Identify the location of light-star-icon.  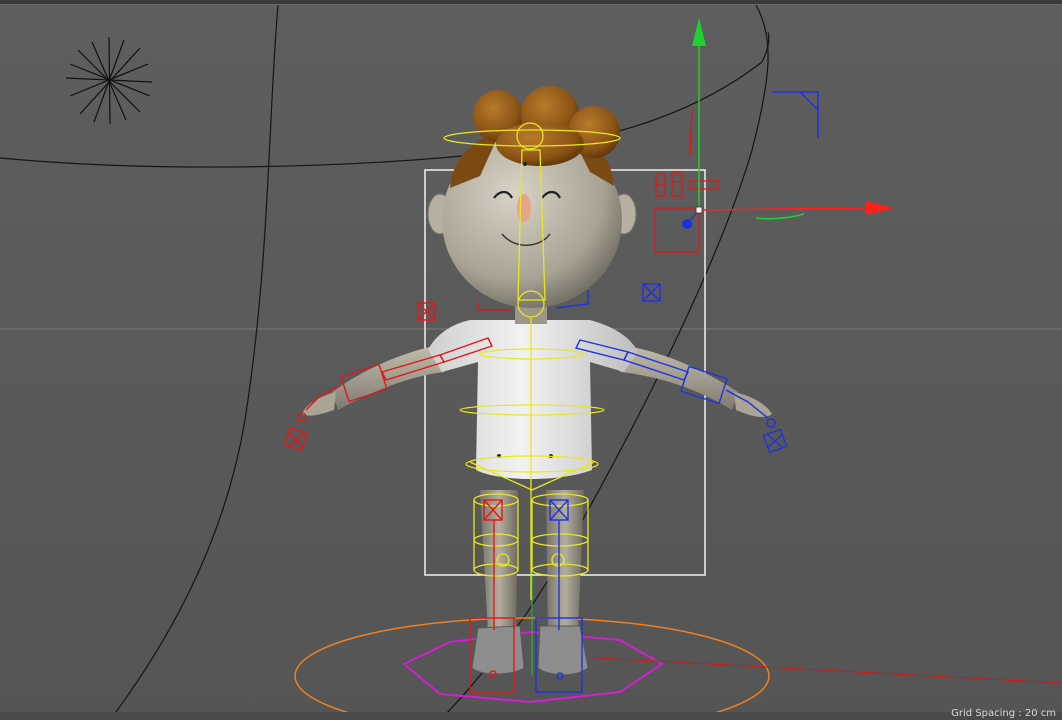
(109, 80).